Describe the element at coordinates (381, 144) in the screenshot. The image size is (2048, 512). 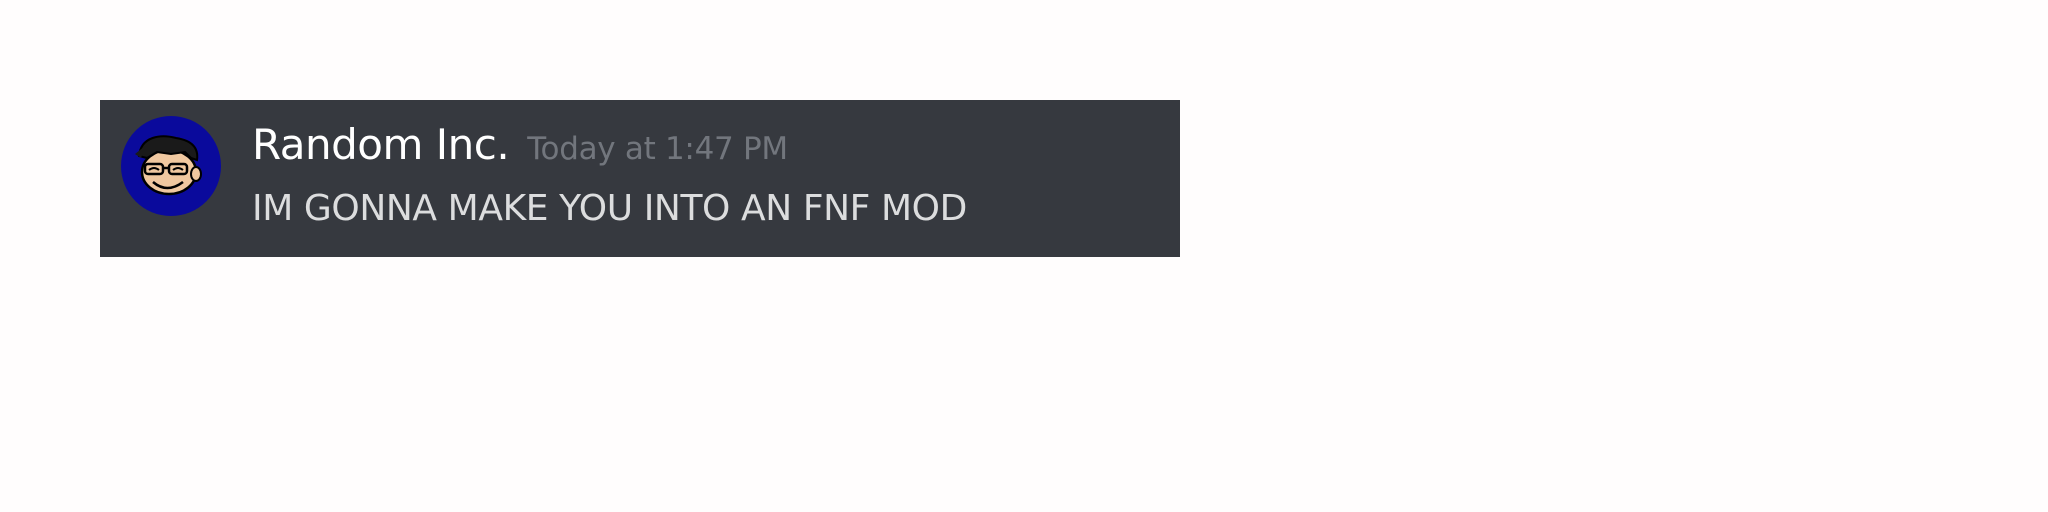
I see `username: Random Inc.` at that location.